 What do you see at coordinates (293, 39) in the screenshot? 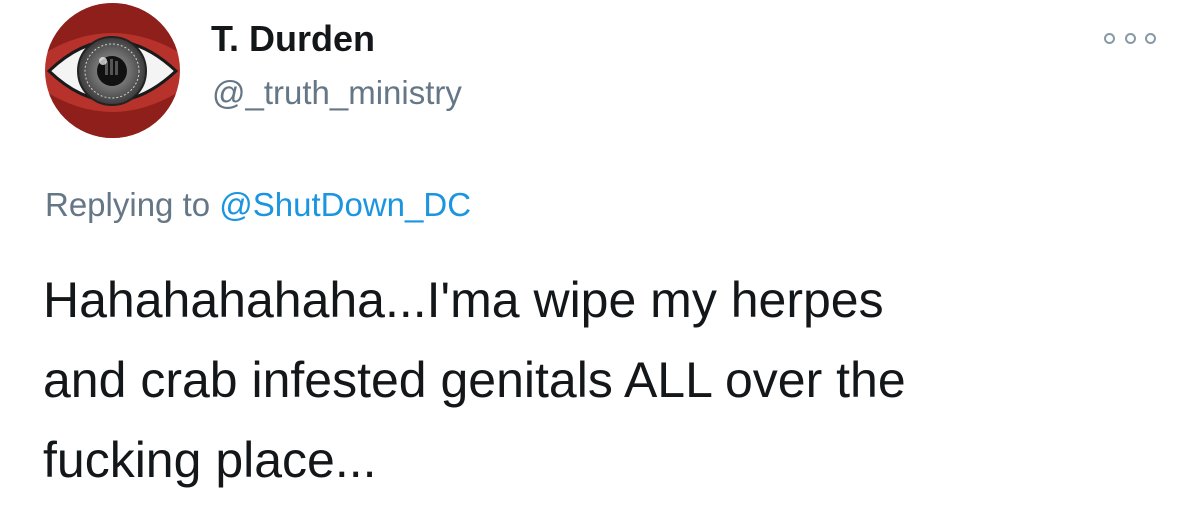
I see `author-display-name: T. Durden` at bounding box center [293, 39].